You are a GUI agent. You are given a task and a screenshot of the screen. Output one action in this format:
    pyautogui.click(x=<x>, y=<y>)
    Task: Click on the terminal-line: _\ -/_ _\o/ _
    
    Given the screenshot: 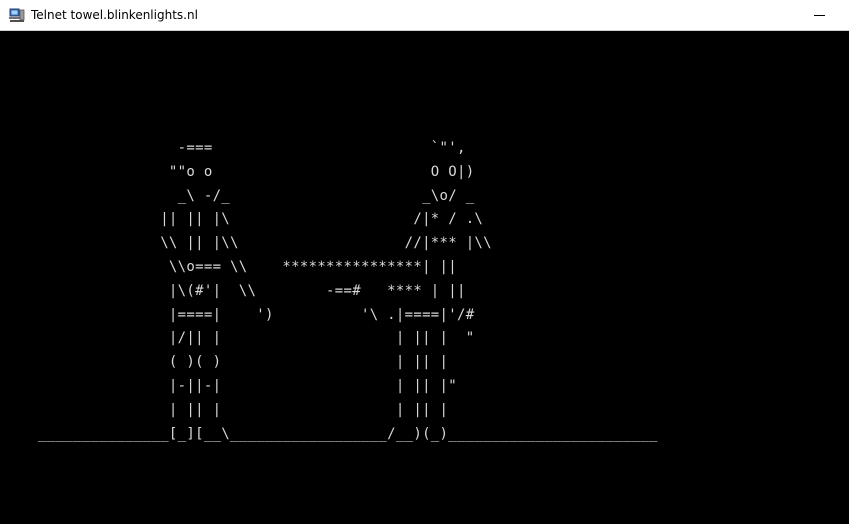 What is the action you would take?
    pyautogui.click(x=256, y=195)
    